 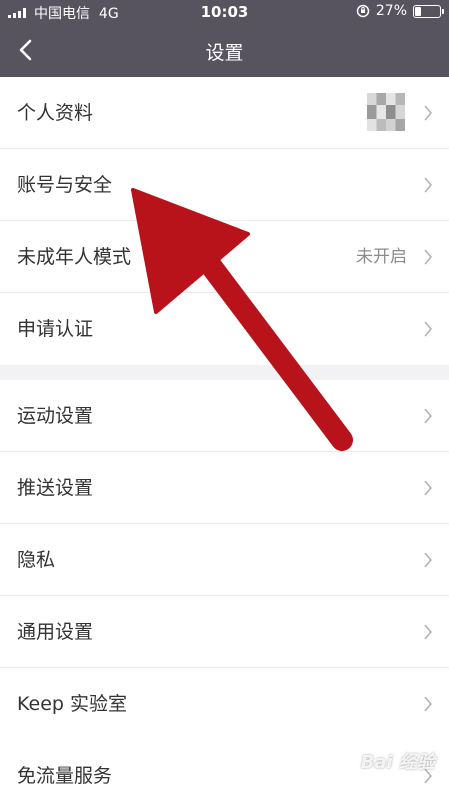 I want to click on settings-item-label: 推送设置, so click(x=55, y=488).